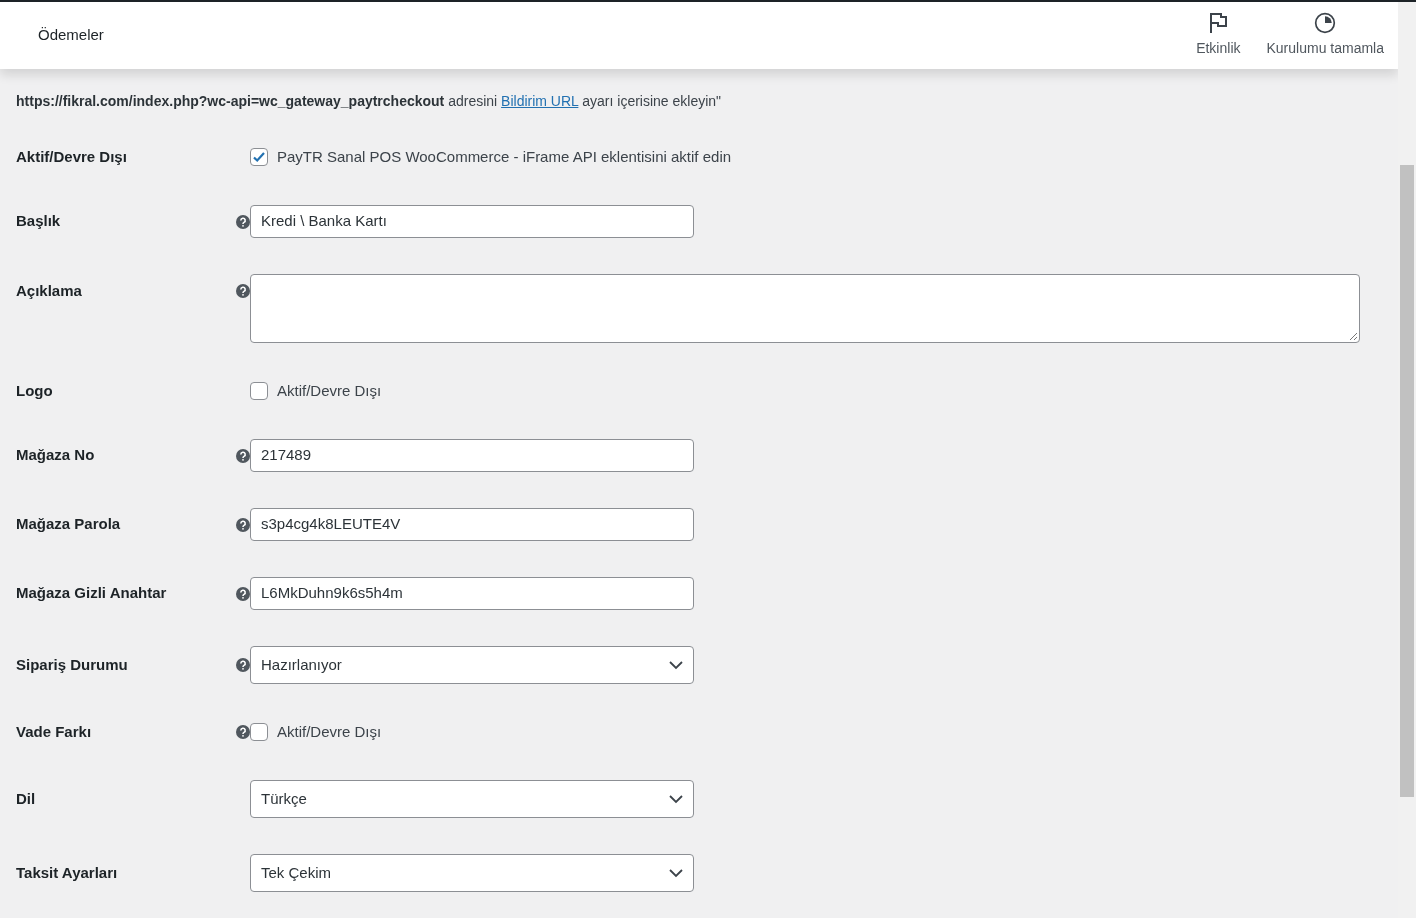 The image size is (1416, 918). Describe the element at coordinates (504, 156) in the screenshot. I see `checkbox-label: PayTR Sanal POS WooCommerce - iFrame API eklentisini aktif edin` at that location.